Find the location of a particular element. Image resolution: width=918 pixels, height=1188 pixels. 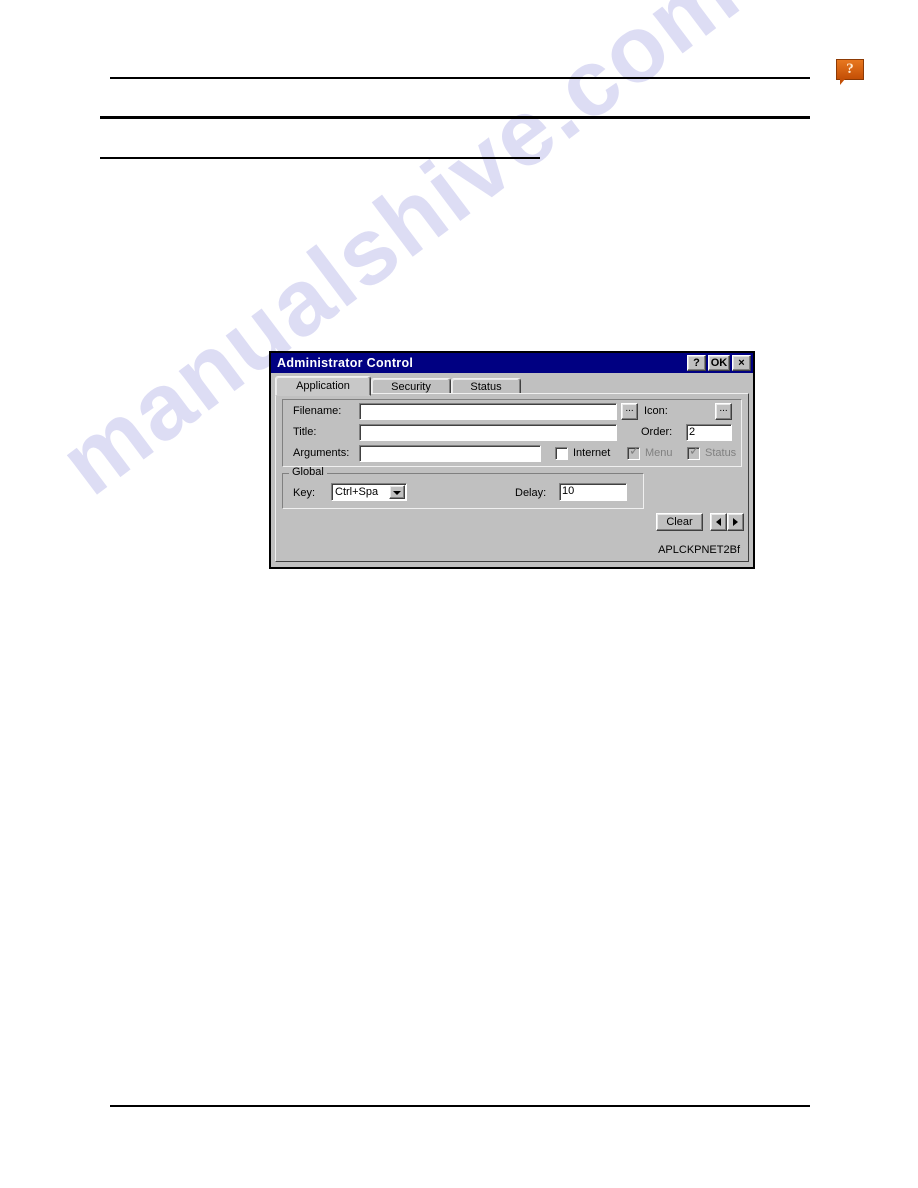

status-checkbox-check: ✓ is located at coordinates (694, 451).